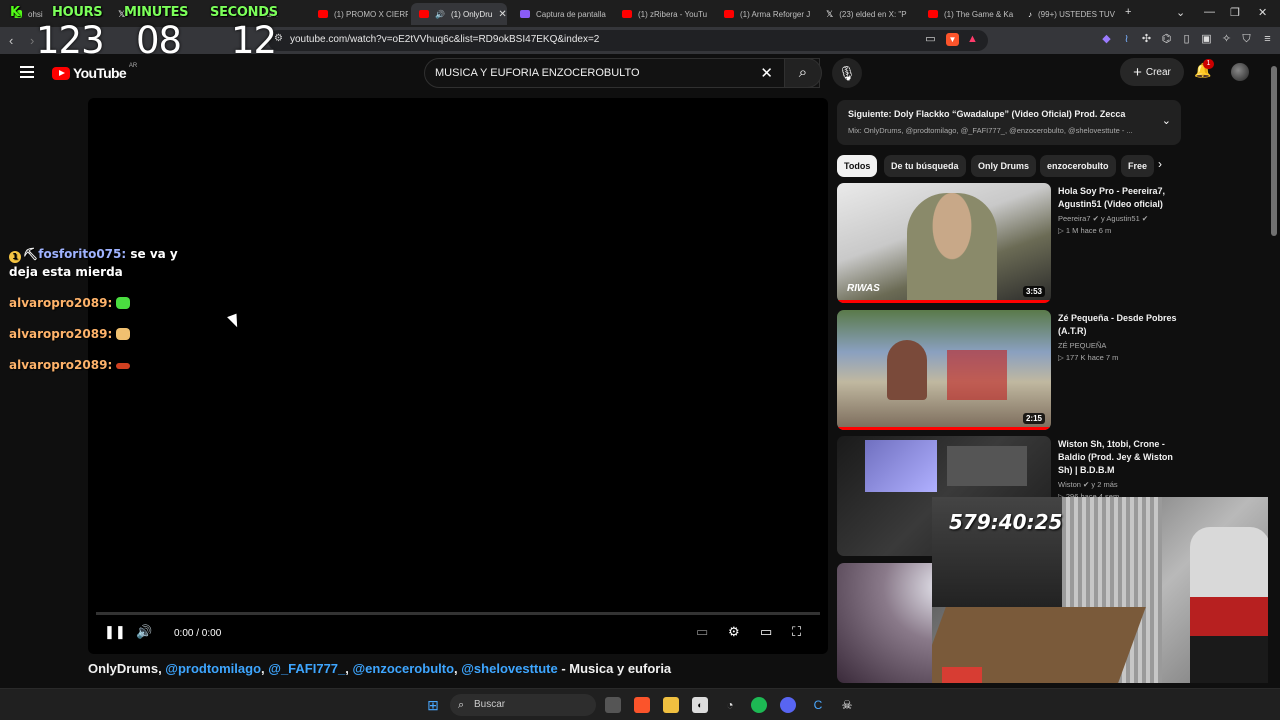  What do you see at coordinates (671, 705) in the screenshot?
I see `file-explorer-icon` at bounding box center [671, 705].